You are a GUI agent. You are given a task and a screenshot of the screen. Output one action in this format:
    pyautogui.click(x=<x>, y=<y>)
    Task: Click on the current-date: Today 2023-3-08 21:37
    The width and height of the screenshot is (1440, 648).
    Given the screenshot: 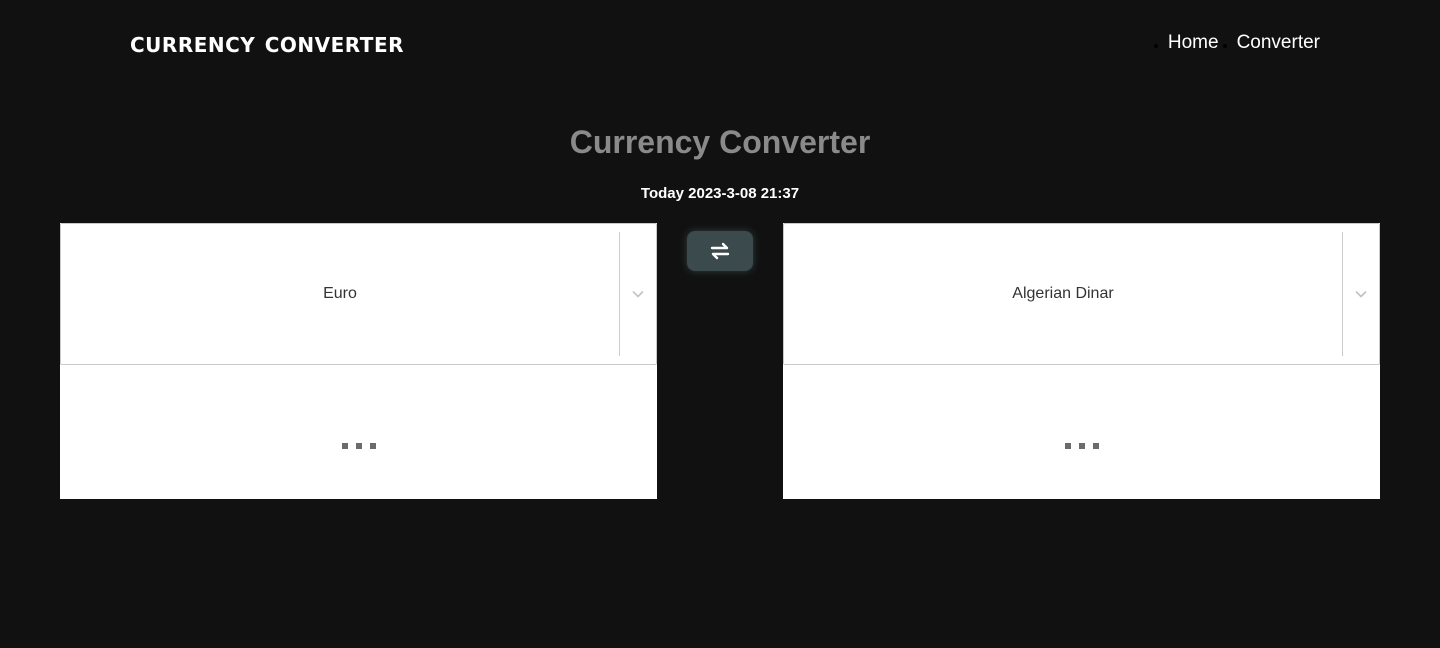 What is the action you would take?
    pyautogui.click(x=720, y=193)
    